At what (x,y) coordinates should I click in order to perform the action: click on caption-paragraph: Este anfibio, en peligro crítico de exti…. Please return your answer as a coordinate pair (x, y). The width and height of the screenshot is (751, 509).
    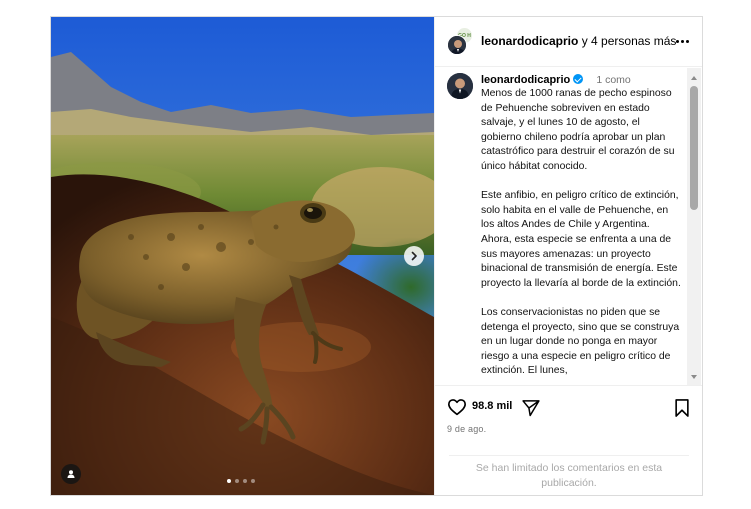
    Looking at the image, I should click on (581, 239).